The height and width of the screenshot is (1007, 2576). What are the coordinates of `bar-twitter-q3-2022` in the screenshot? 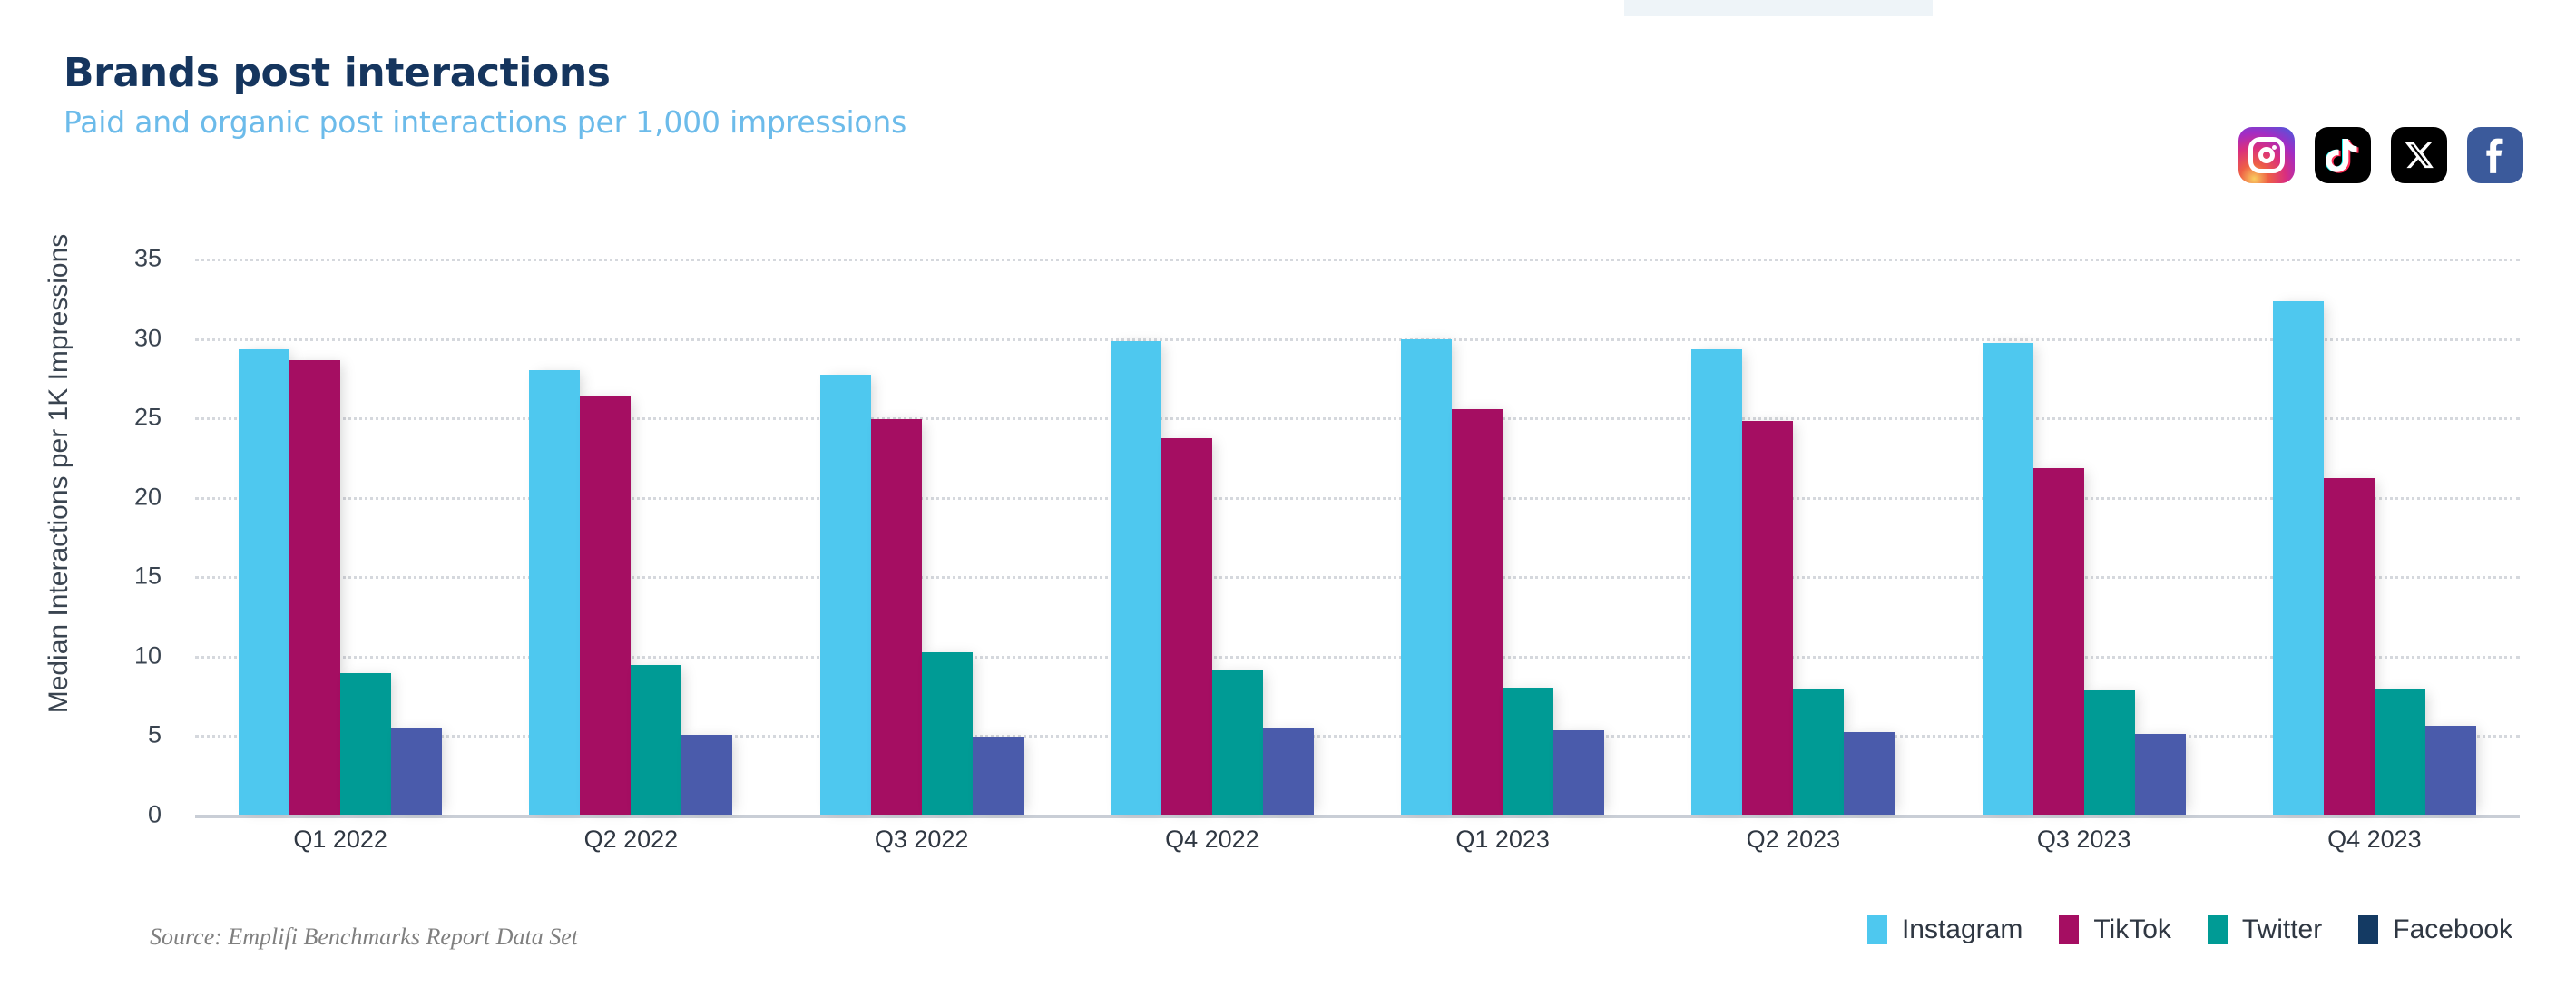 It's located at (947, 733).